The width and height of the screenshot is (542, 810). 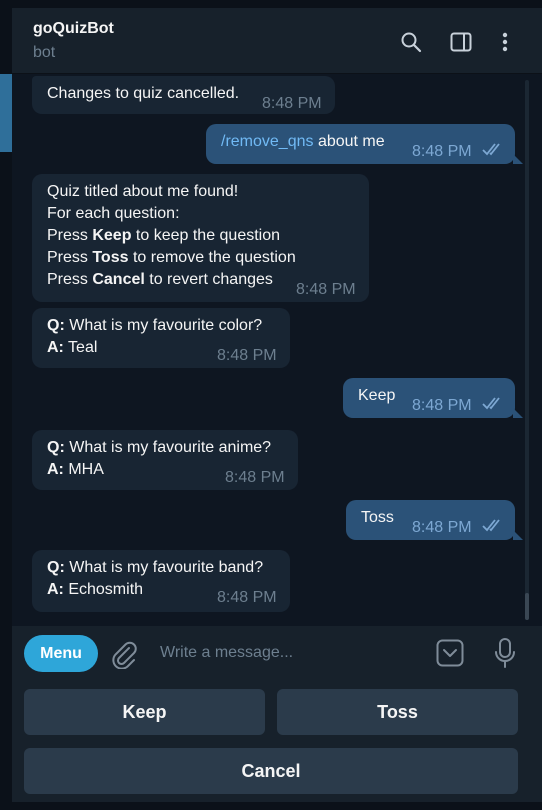 I want to click on message-line: For each question:, so click(x=113, y=213).